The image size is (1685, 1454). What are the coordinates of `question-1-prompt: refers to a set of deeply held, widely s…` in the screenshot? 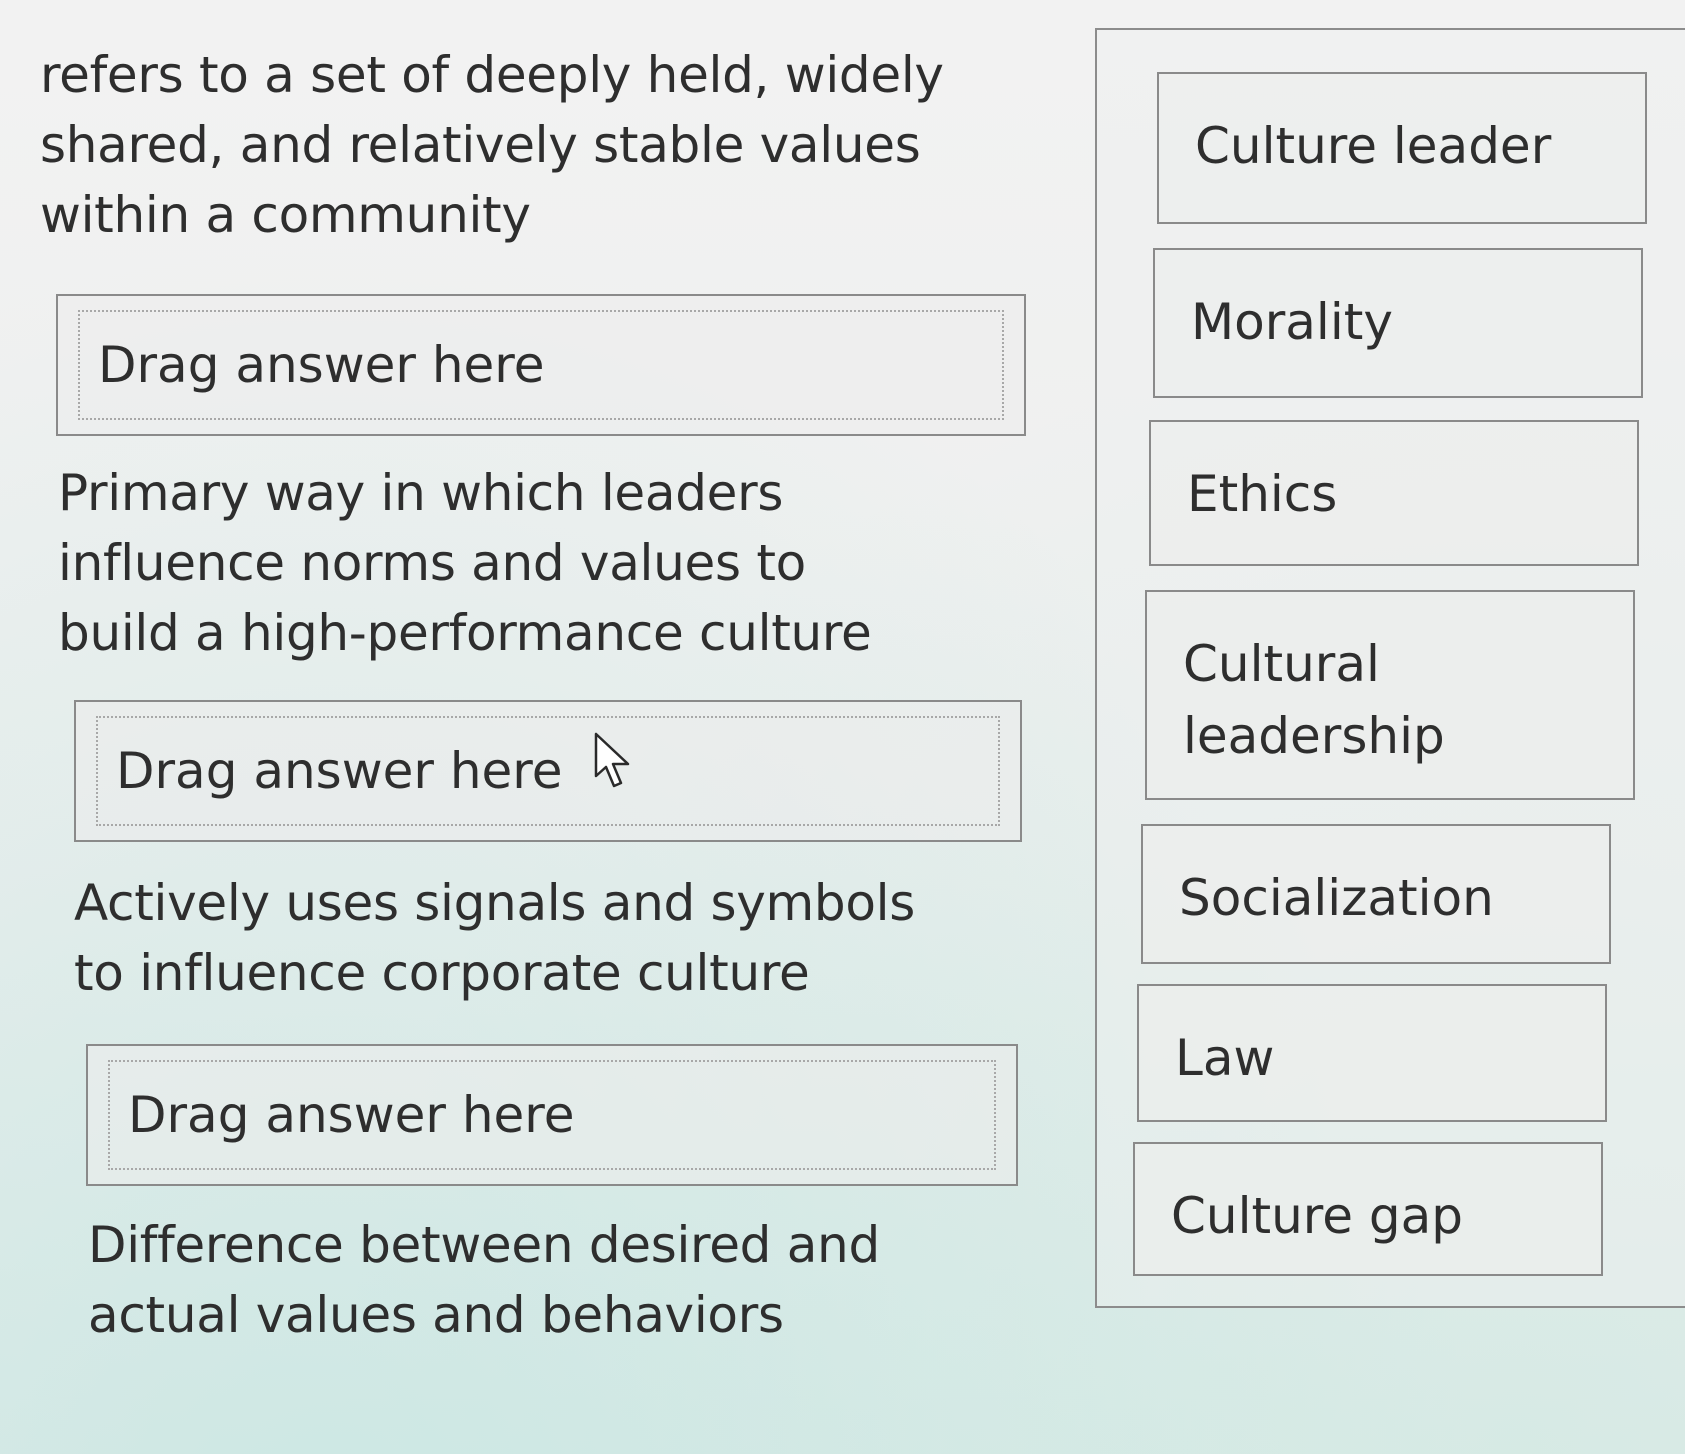 It's located at (492, 145).